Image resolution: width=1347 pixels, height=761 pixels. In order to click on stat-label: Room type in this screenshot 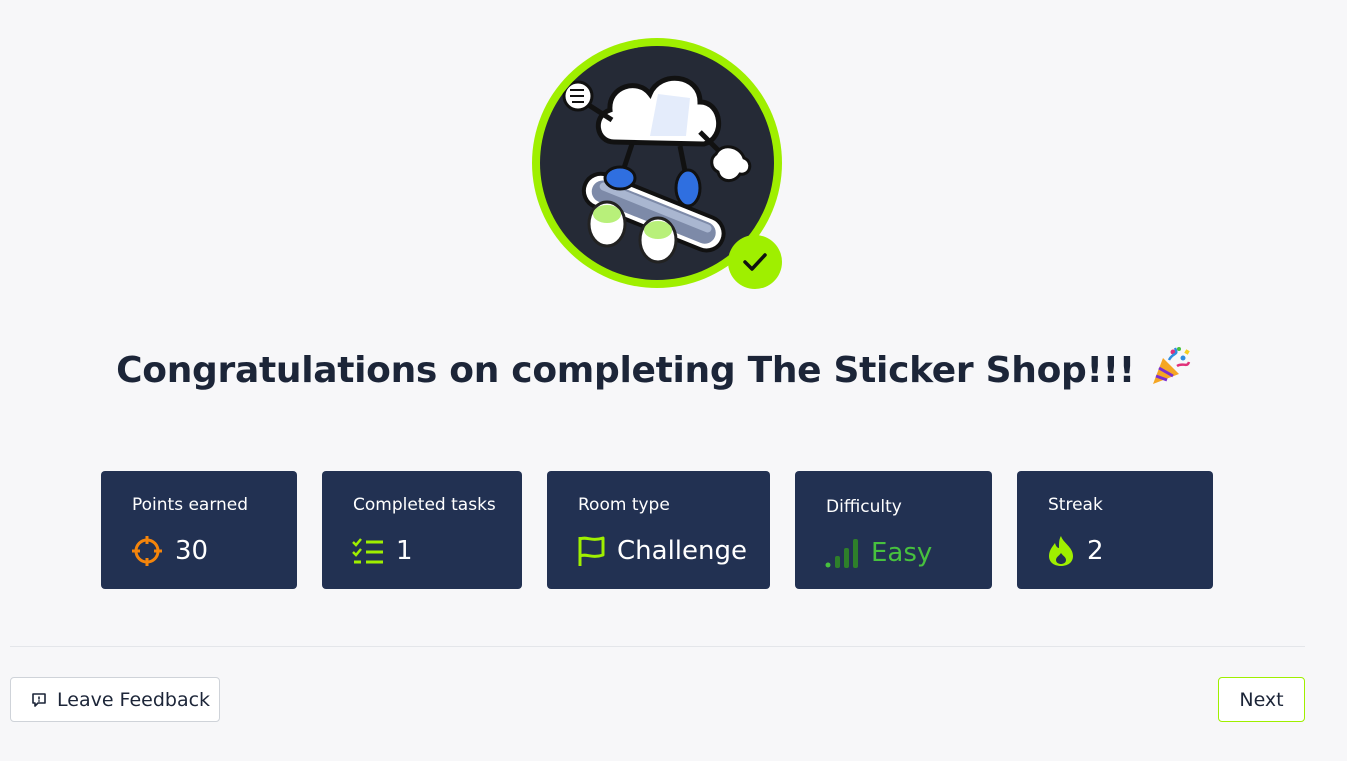, I will do `click(624, 505)`.